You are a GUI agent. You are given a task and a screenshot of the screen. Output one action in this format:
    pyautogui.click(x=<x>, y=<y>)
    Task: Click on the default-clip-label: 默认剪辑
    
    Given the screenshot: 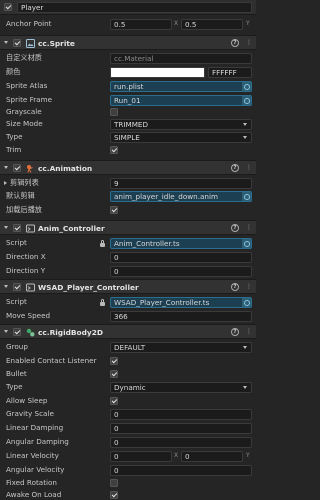 What is the action you would take?
    pyautogui.click(x=20, y=195)
    